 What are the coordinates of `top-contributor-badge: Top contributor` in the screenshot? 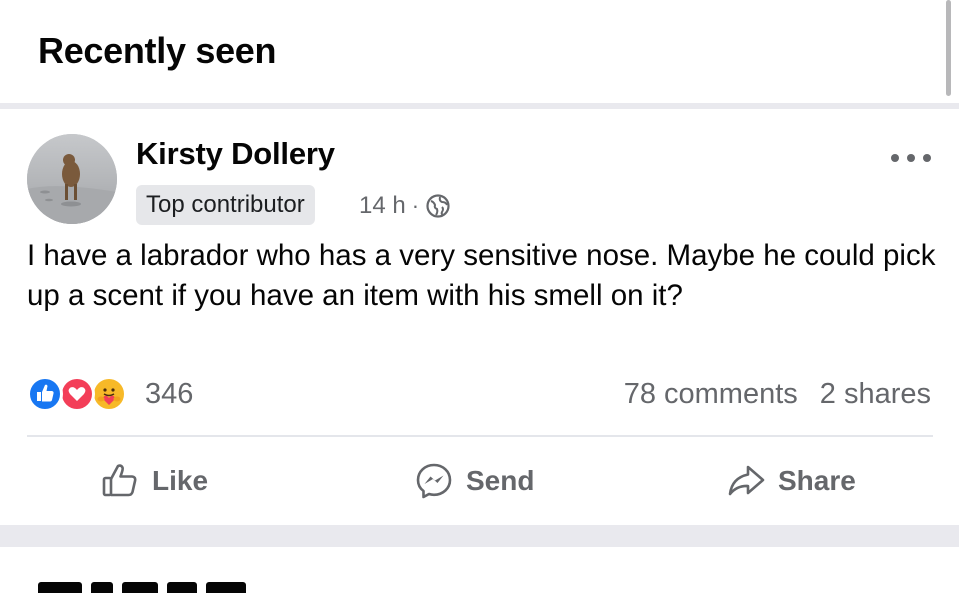 It's located at (225, 205).